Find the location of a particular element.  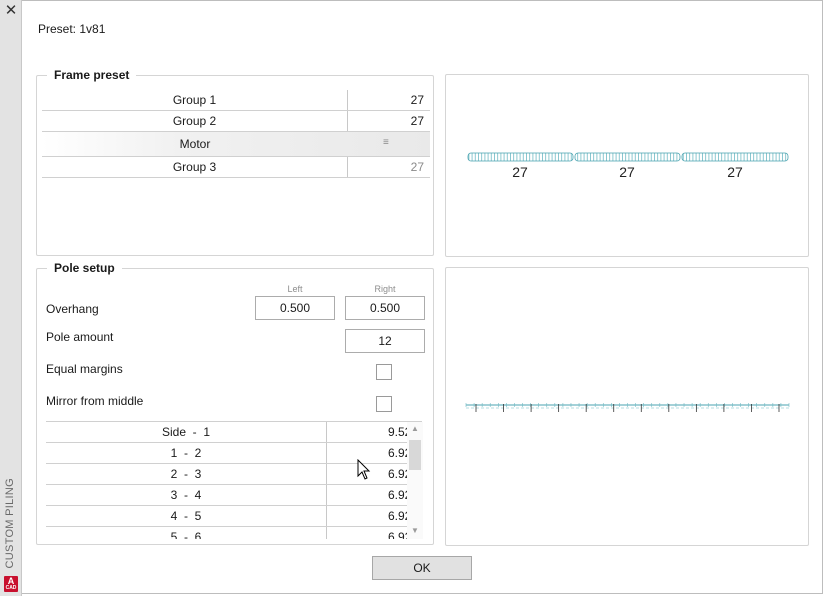

pole-amount-label: Pole amount is located at coordinates (80, 337).